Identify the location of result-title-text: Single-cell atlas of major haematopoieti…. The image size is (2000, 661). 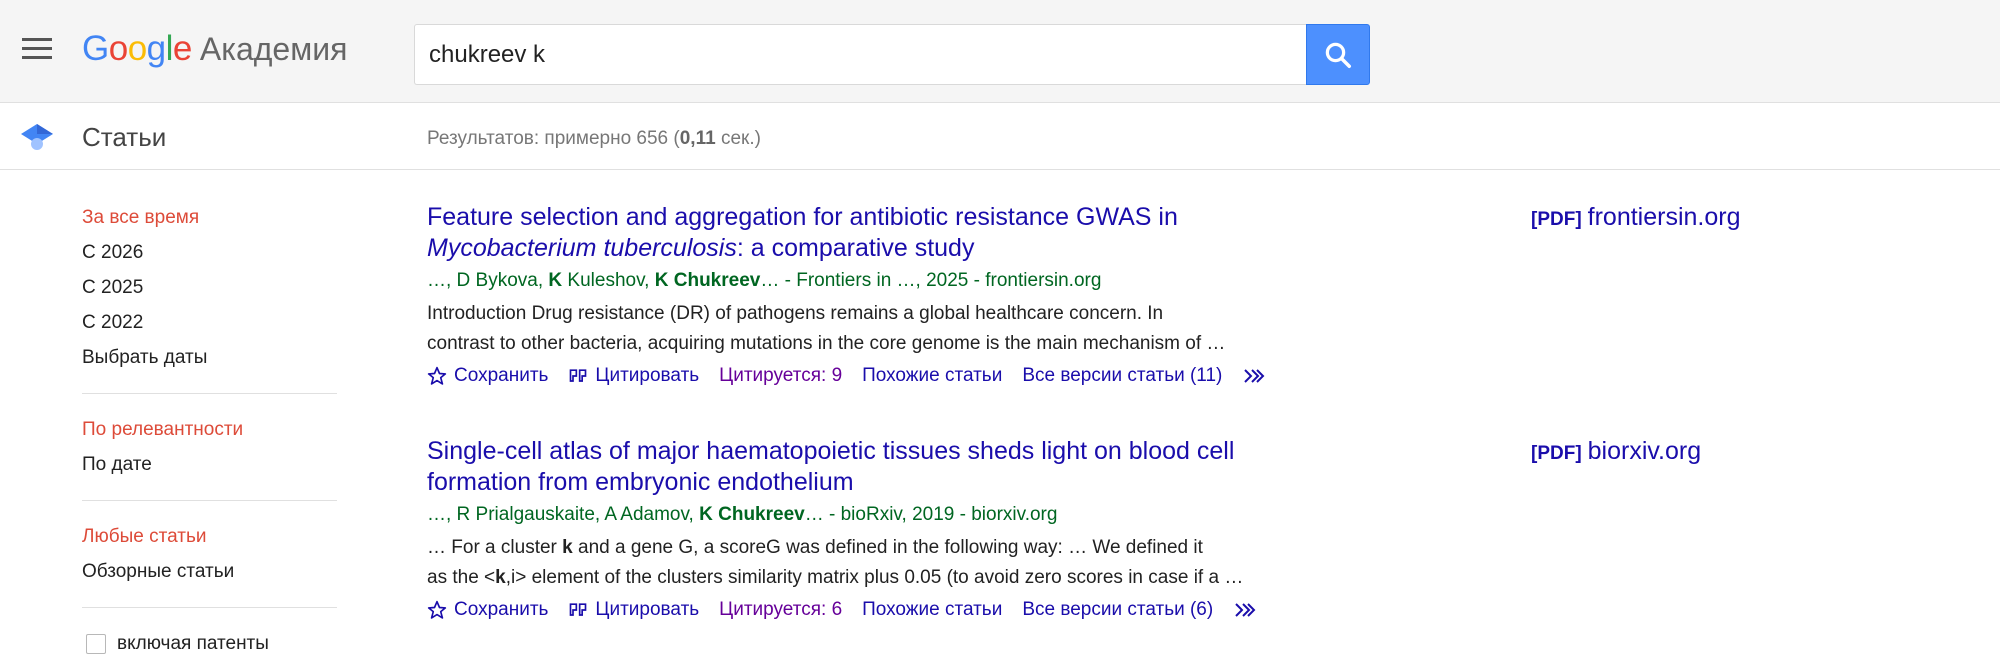
(831, 451).